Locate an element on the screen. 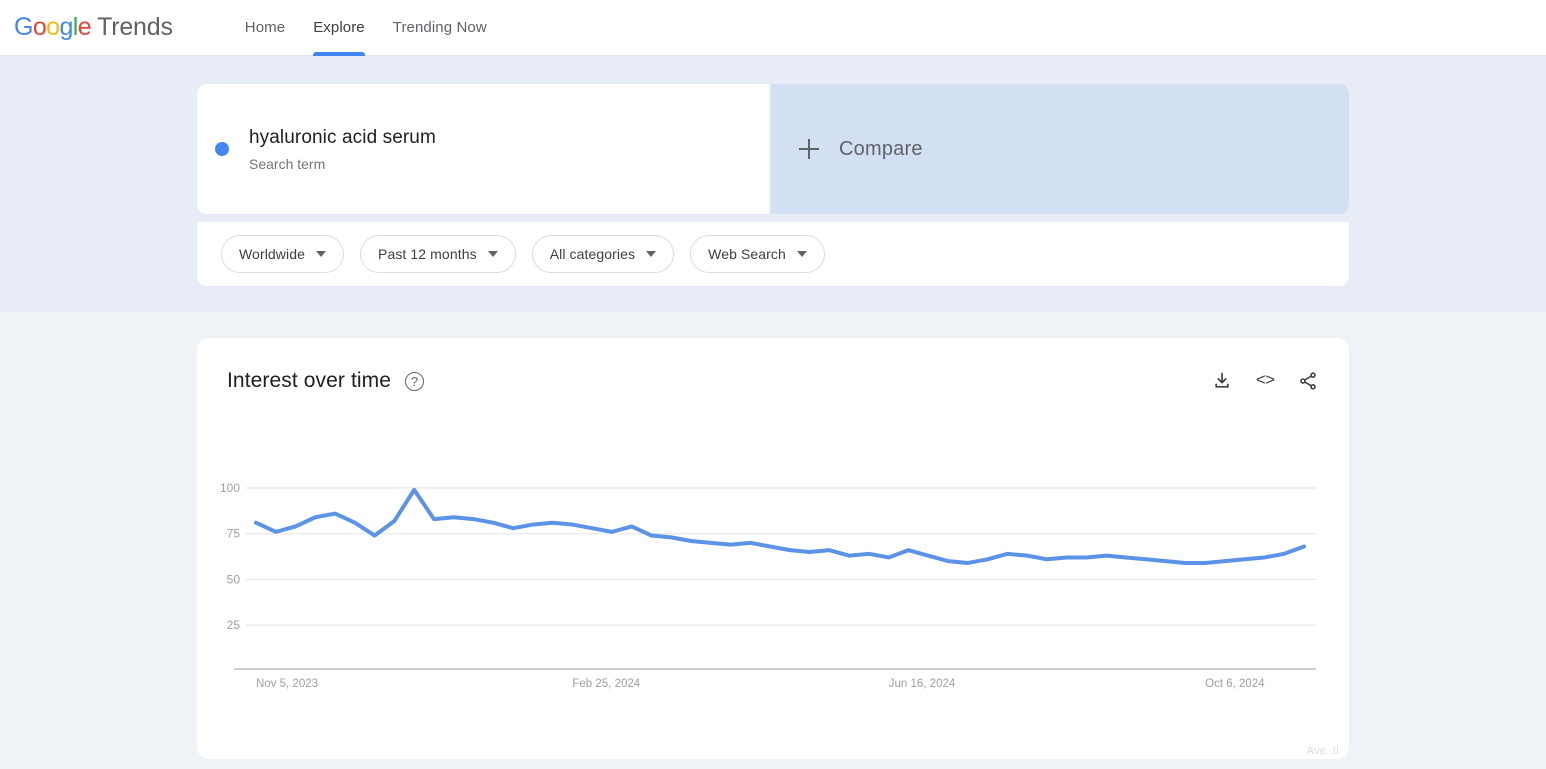 This screenshot has height=769, width=1546. main-nav: Home Explore Trending Now is located at coordinates (366, 28).